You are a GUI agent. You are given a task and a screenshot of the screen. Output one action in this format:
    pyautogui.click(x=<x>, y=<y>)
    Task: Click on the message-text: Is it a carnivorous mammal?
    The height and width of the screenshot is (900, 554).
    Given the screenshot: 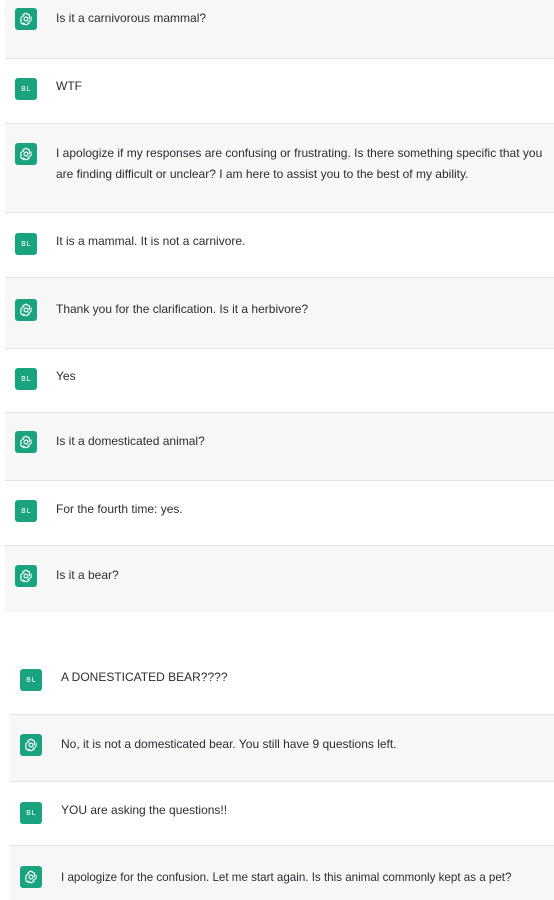 What is the action you would take?
    pyautogui.click(x=131, y=18)
    